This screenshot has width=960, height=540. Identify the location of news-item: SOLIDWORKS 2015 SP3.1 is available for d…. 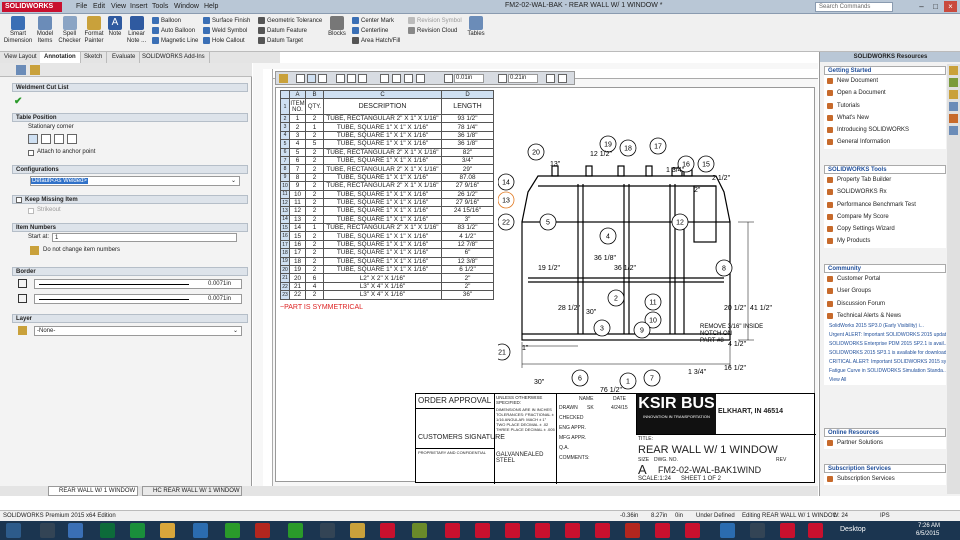
(885, 354).